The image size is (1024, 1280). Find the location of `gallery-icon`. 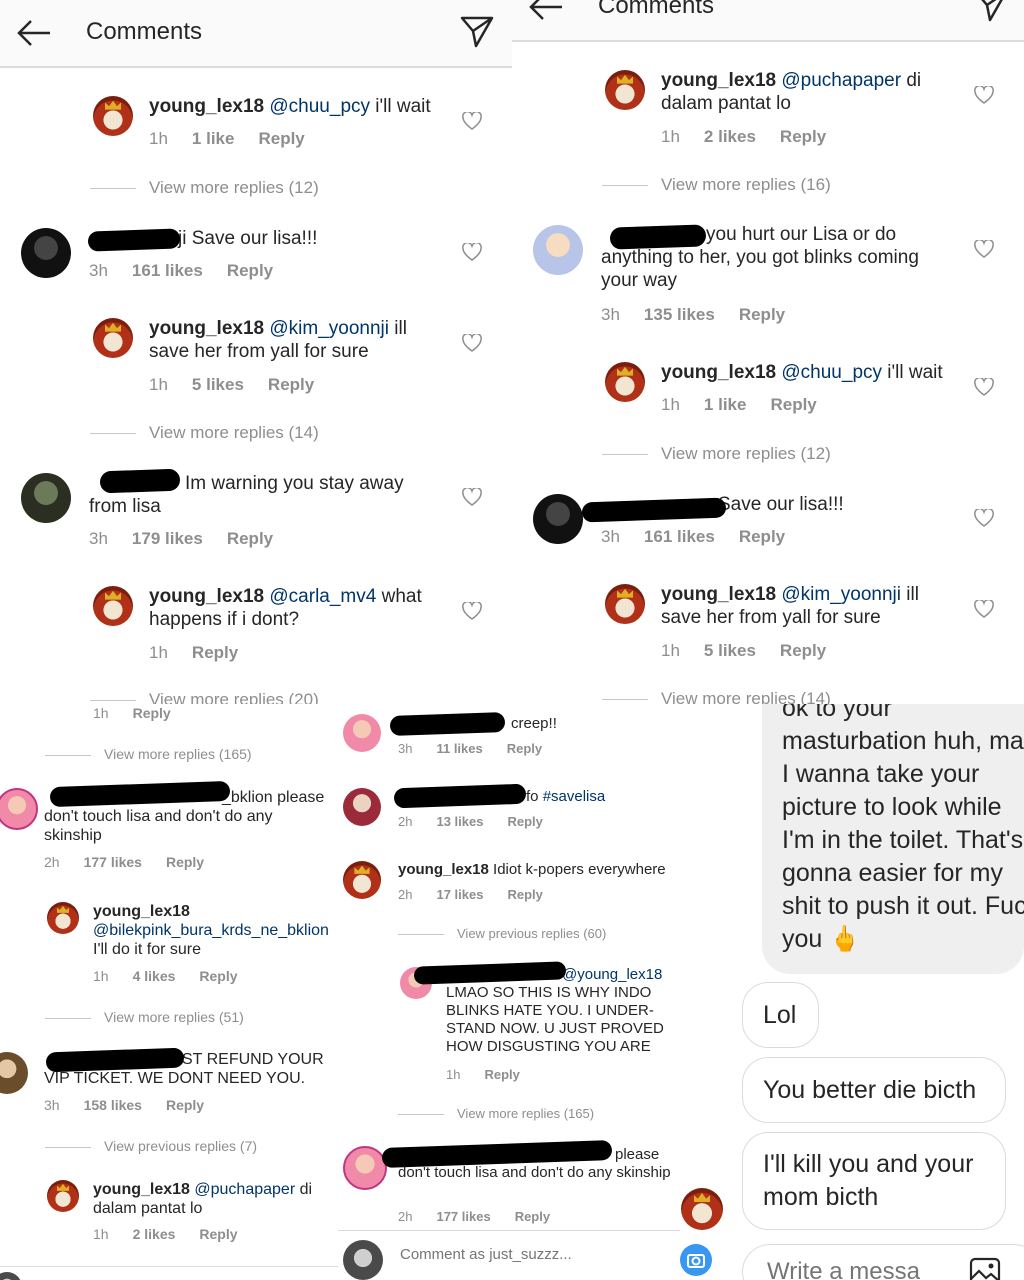

gallery-icon is located at coordinates (985, 1268).